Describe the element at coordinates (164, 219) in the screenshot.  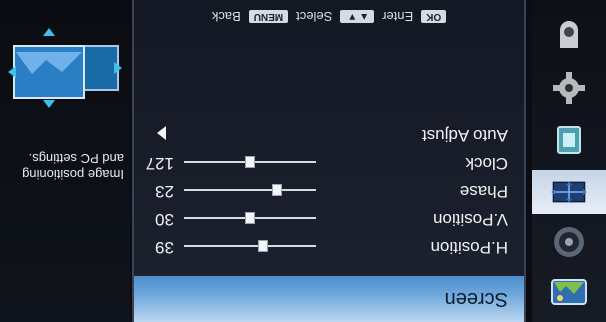
I see `v-position-value: 30` at that location.